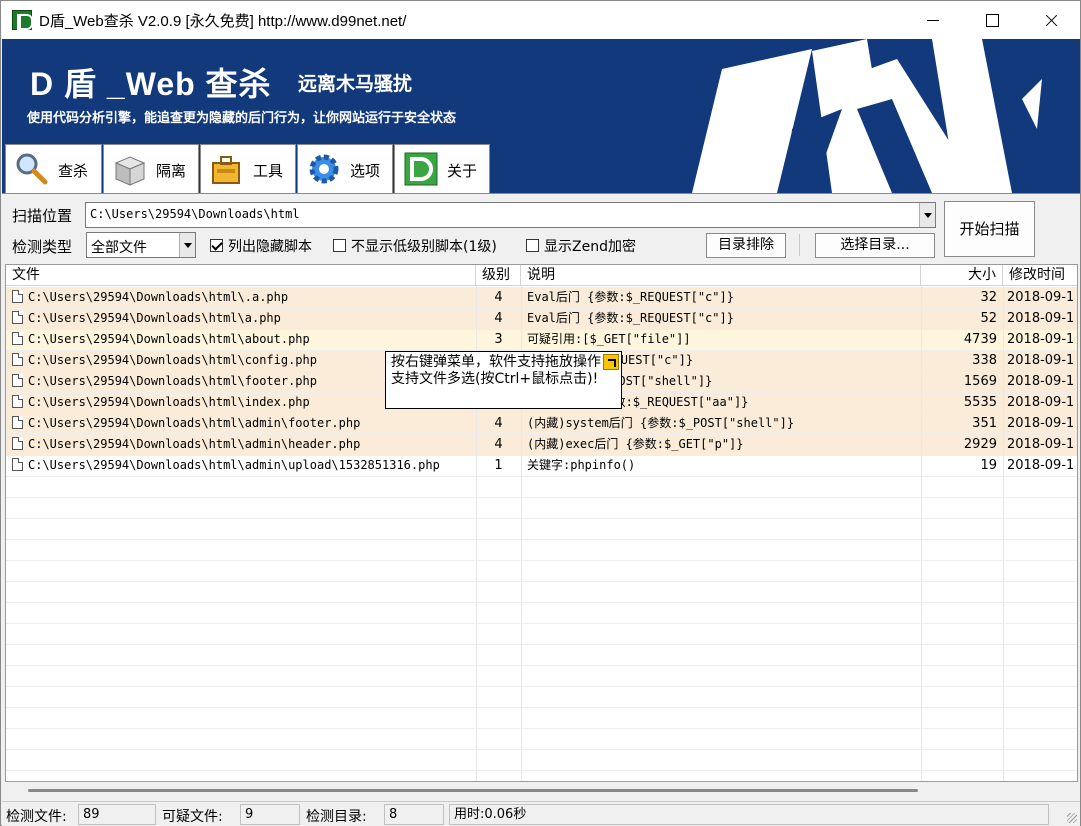 This screenshot has width=1081, height=826. I want to click on start-scan-button: 开始扫描, so click(989, 229).